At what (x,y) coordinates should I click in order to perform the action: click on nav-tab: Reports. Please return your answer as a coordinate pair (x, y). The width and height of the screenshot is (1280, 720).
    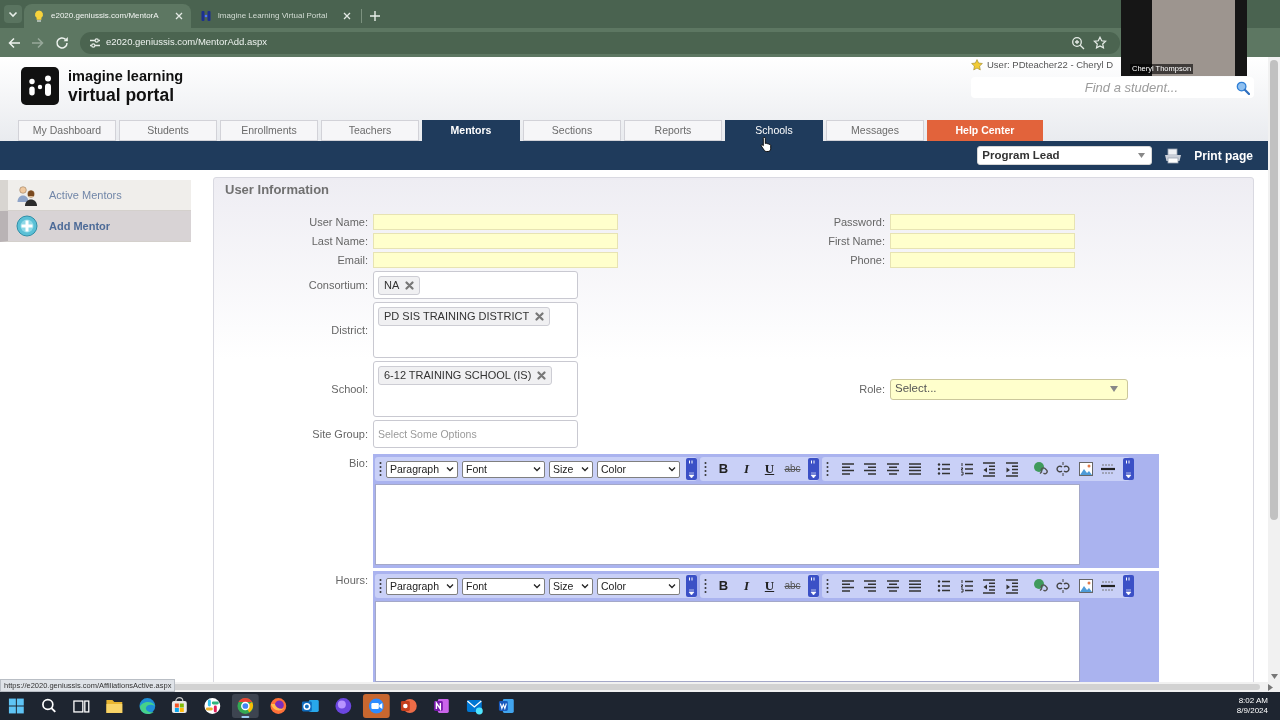
    Looking at the image, I should click on (673, 130).